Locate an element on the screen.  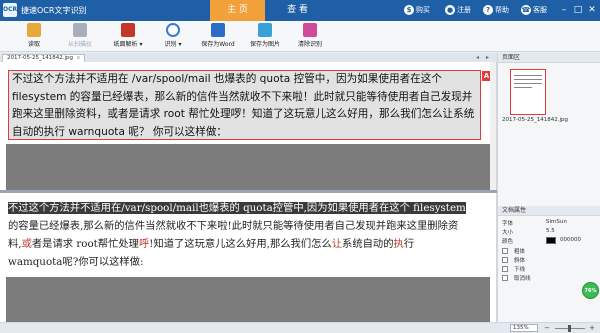
underline-label: 下线 is located at coordinates (520, 270).